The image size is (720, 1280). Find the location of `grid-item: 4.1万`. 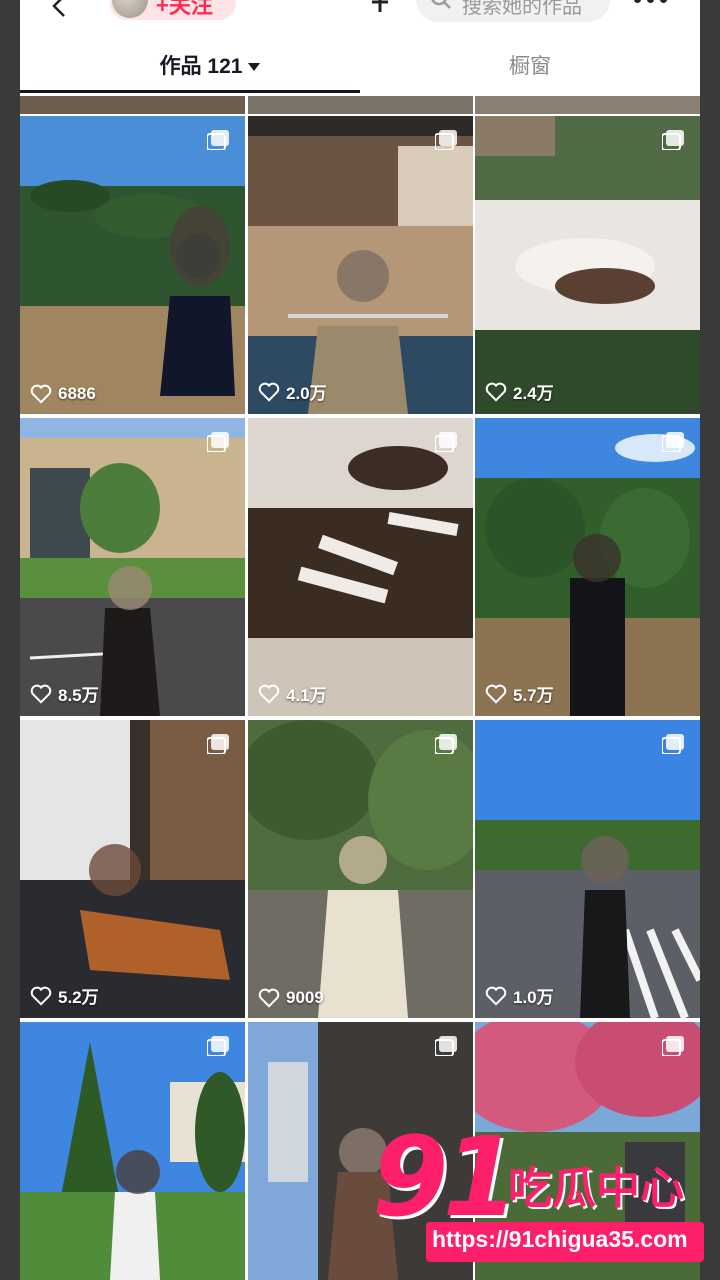

grid-item: 4.1万 is located at coordinates (360, 567).